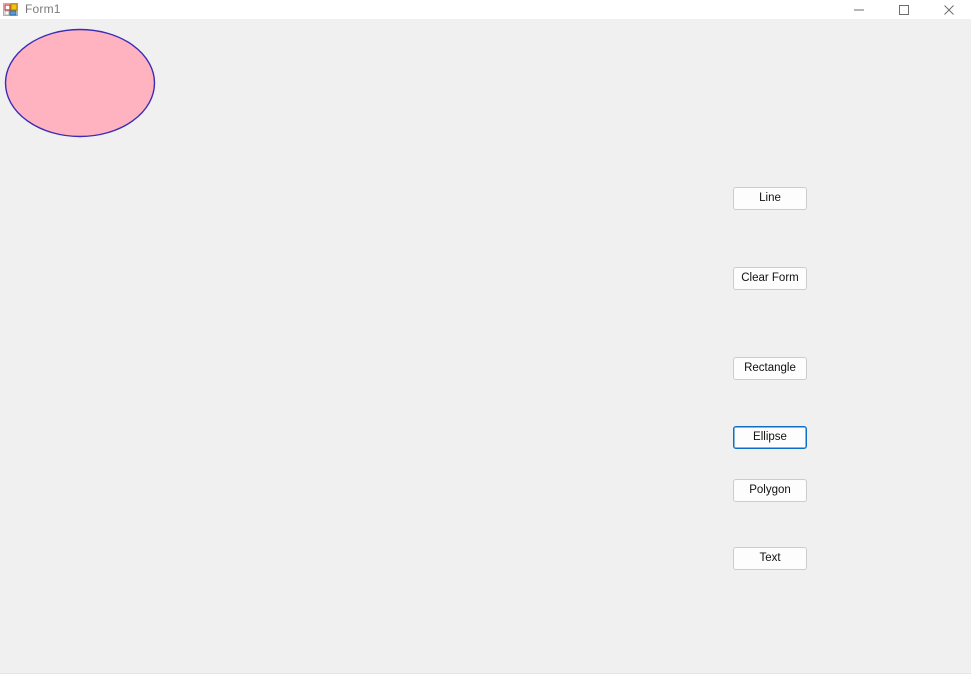 The height and width of the screenshot is (674, 971). I want to click on clear-form-button: Clear Form, so click(770, 278).